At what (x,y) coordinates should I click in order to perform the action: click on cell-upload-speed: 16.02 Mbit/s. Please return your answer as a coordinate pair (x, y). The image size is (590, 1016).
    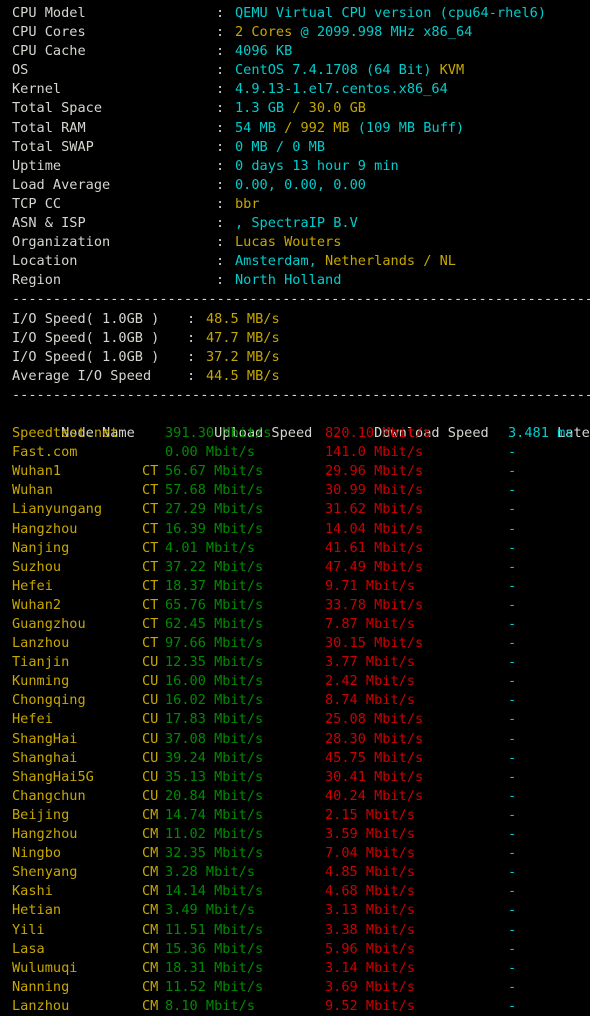
    Looking at the image, I should click on (214, 700).